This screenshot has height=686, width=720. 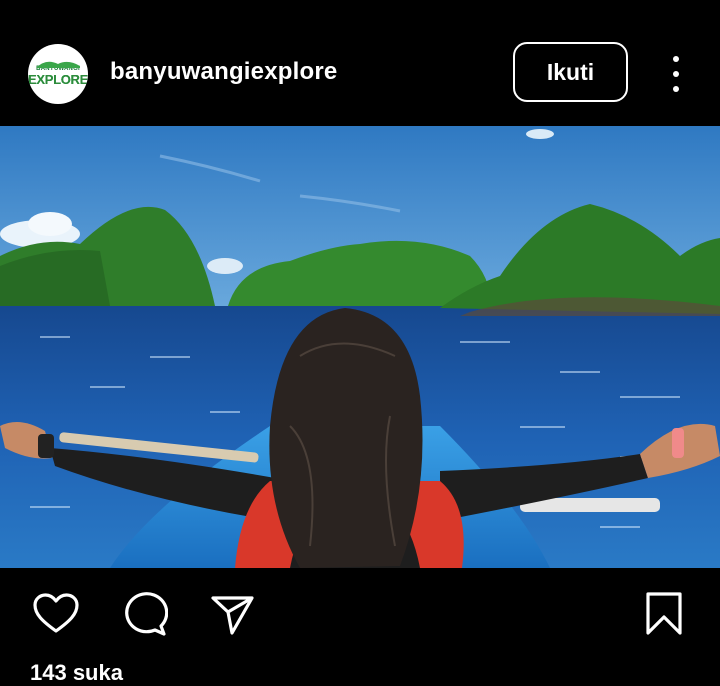 I want to click on avatar: BANYUWANGI EXPLORE, so click(x=58, y=74).